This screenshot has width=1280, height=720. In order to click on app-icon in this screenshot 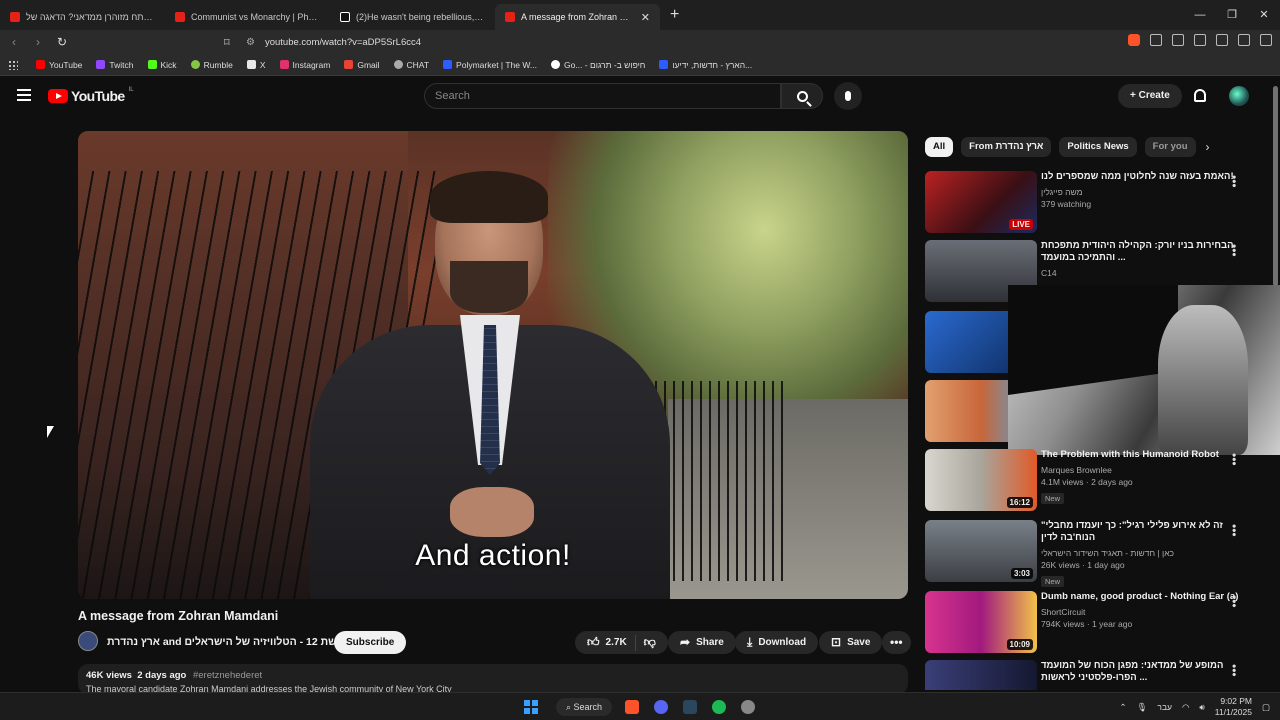, I will do `click(748, 707)`.